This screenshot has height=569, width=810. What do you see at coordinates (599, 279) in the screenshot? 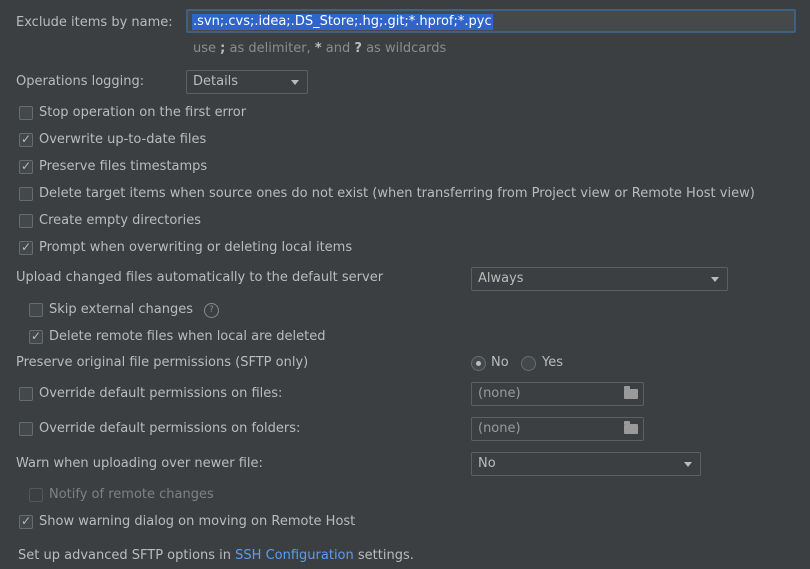
I see `upload-auto-select: Always` at bounding box center [599, 279].